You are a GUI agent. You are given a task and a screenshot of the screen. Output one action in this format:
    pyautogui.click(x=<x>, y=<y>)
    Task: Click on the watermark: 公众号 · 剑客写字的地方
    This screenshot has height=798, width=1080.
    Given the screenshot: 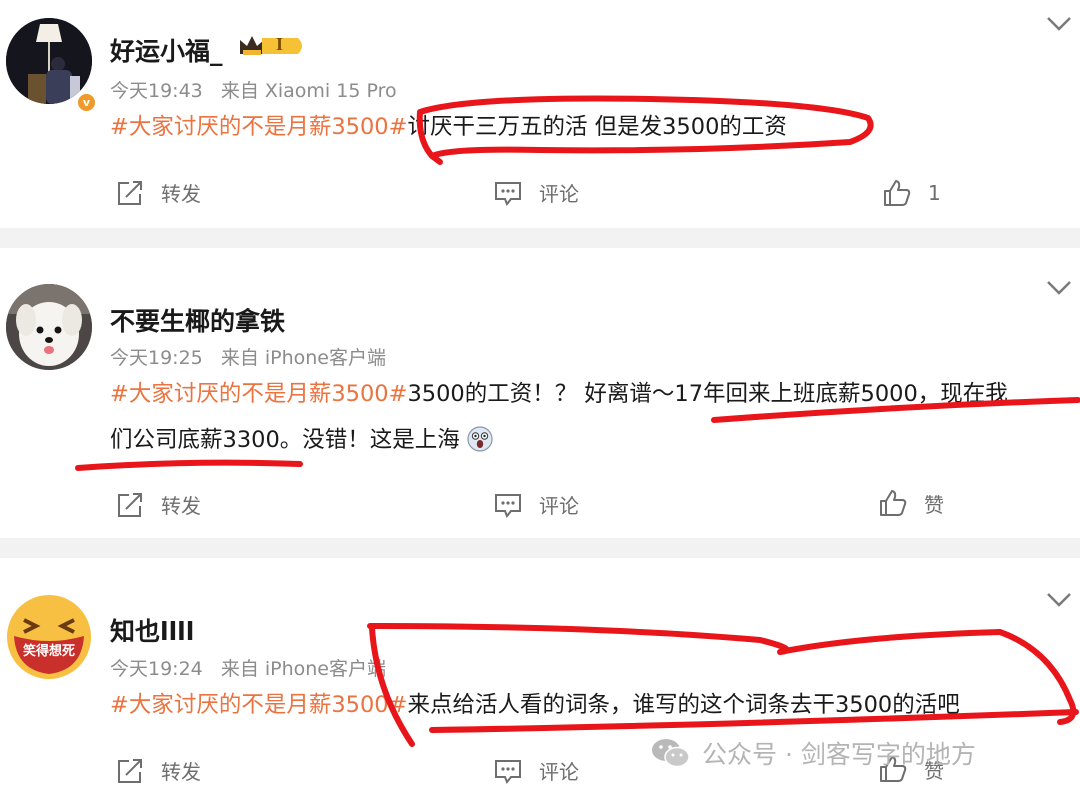 What is the action you would take?
    pyautogui.click(x=813, y=753)
    